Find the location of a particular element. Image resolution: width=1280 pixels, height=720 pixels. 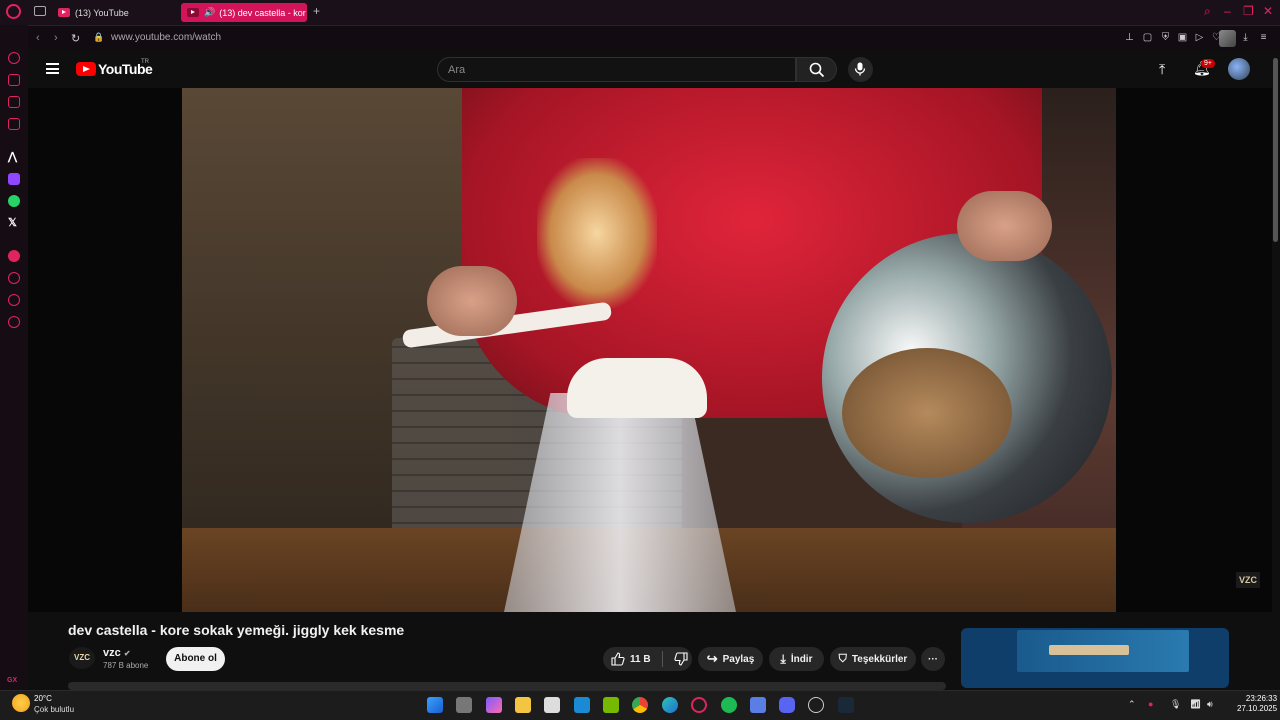

subscribe-button: Abone ol is located at coordinates (195, 659).